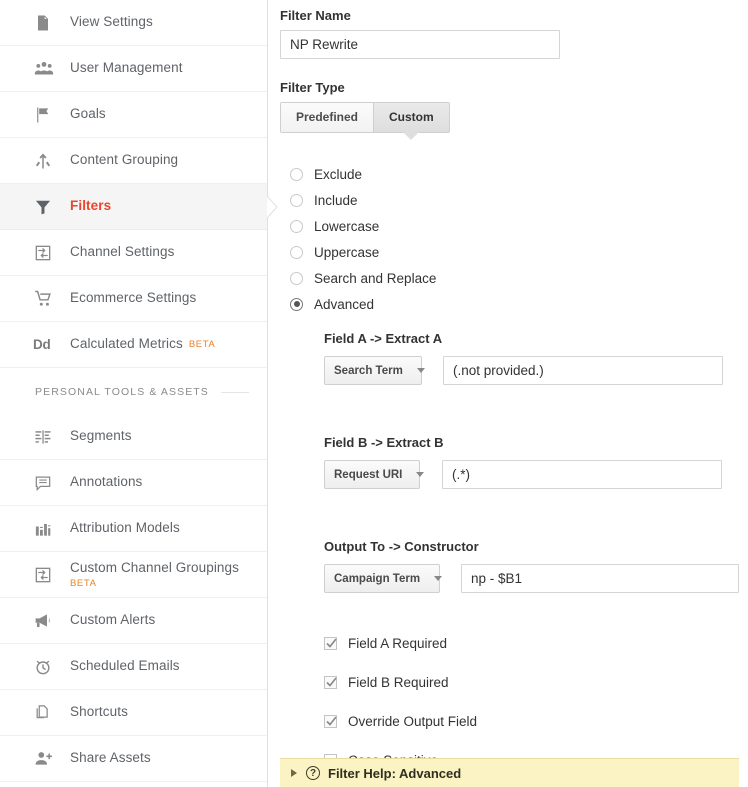  I want to click on filter-help-bar: ? Filter Help: Advanced, so click(509, 772).